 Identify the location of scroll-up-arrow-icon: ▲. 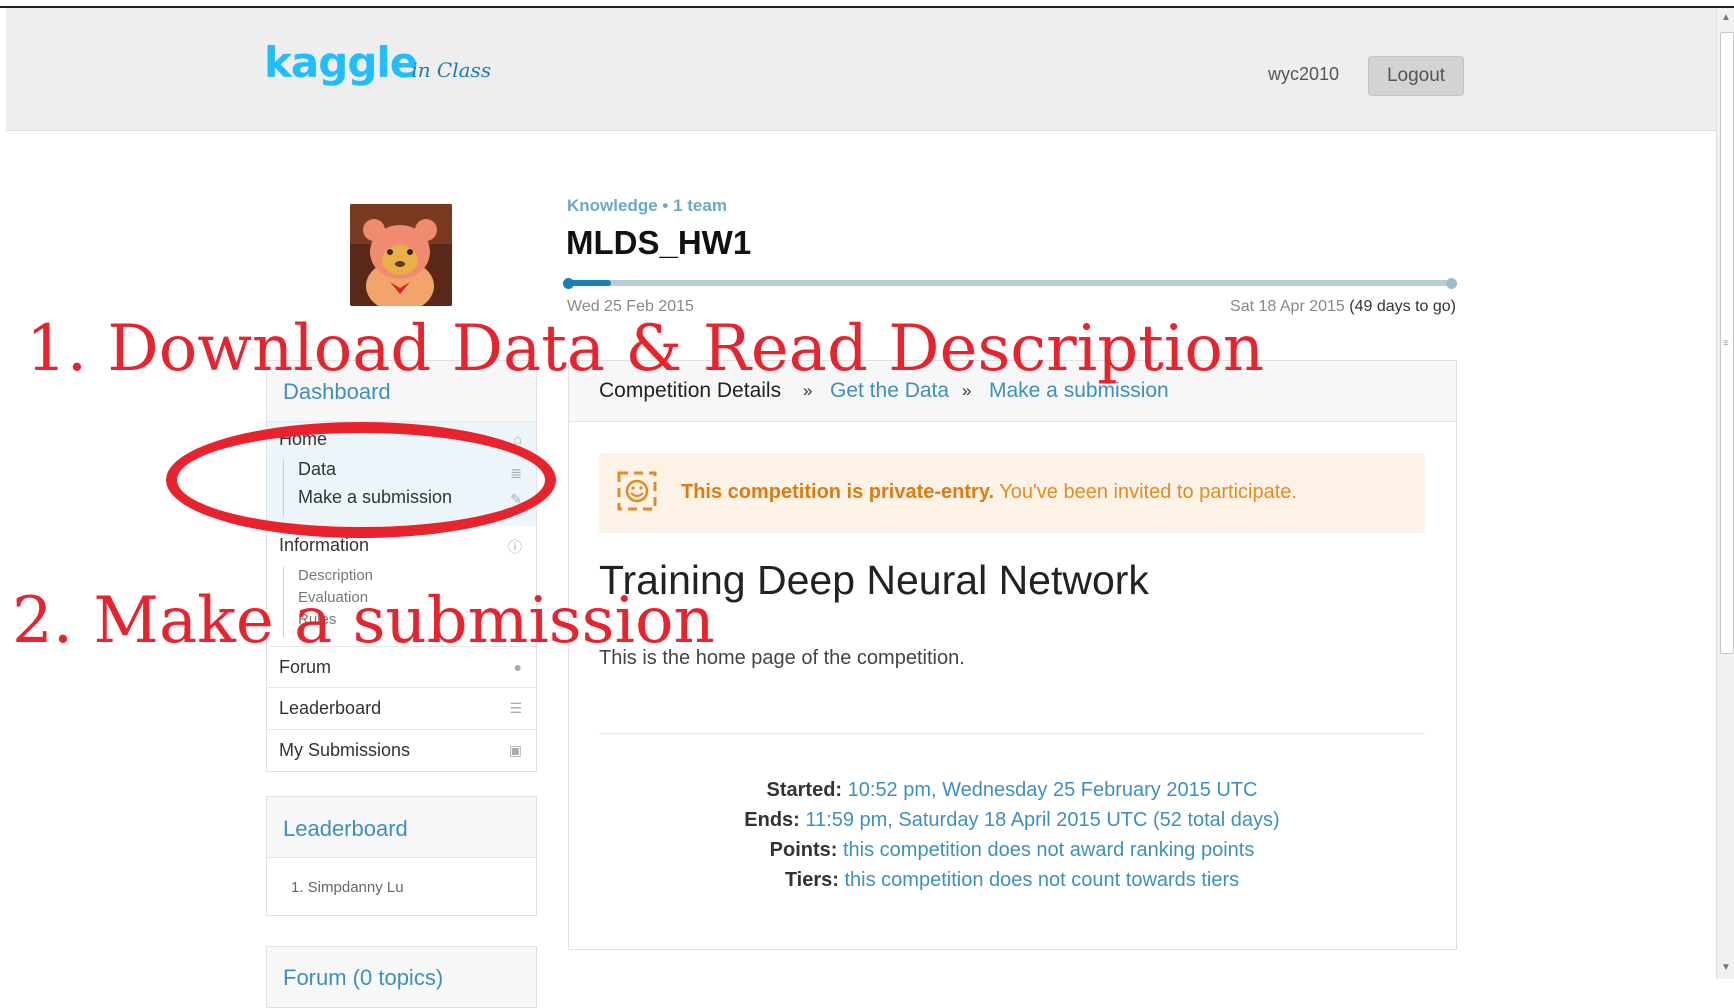
(1726, 17).